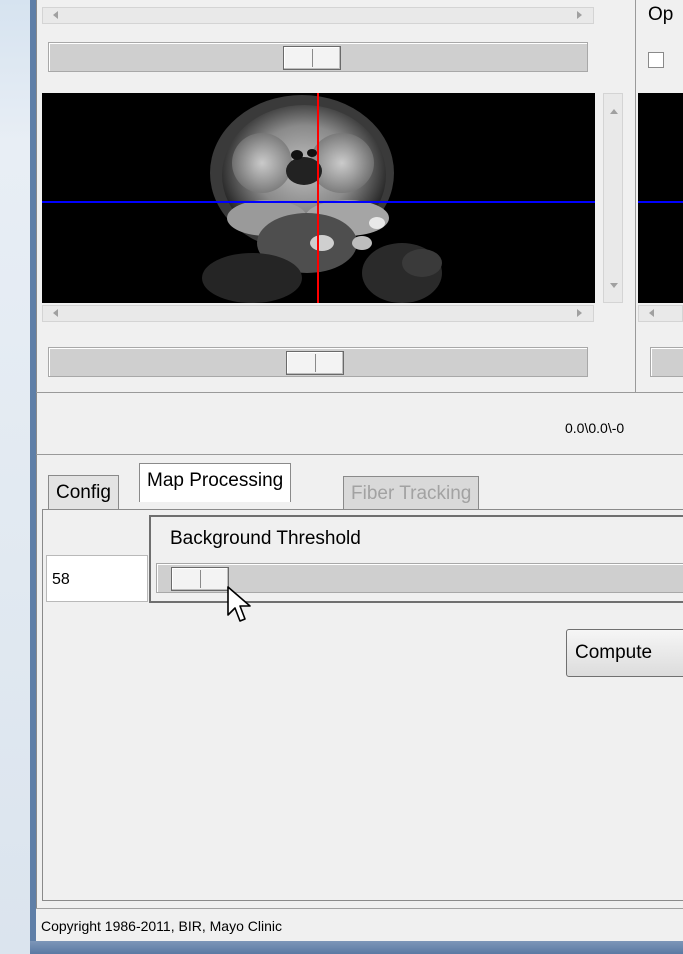 This screenshot has height=954, width=683. What do you see at coordinates (411, 493) in the screenshot?
I see `tab-fiber-tracking: Fiber Tracking` at bounding box center [411, 493].